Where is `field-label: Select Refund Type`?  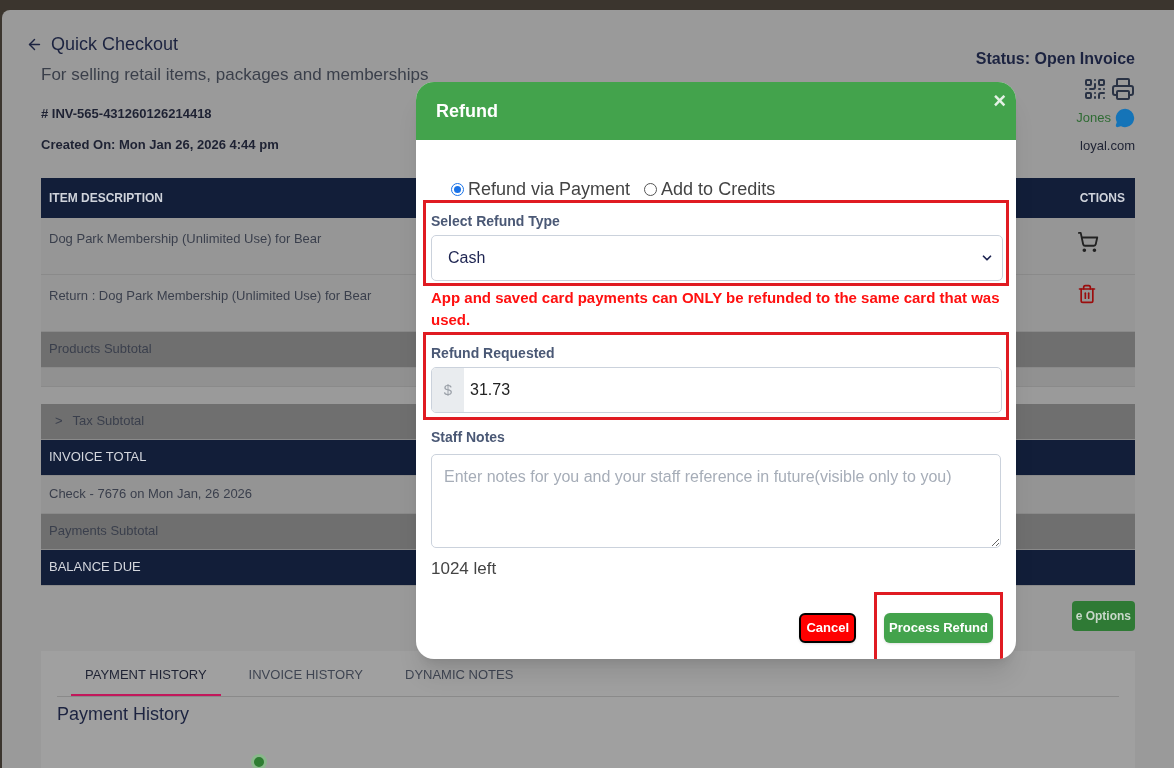
field-label: Select Refund Type is located at coordinates (496, 221).